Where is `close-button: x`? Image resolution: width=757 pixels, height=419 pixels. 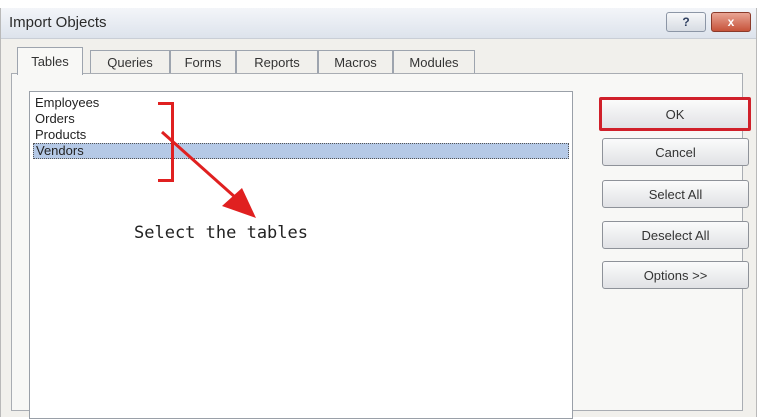
close-button: x is located at coordinates (731, 22).